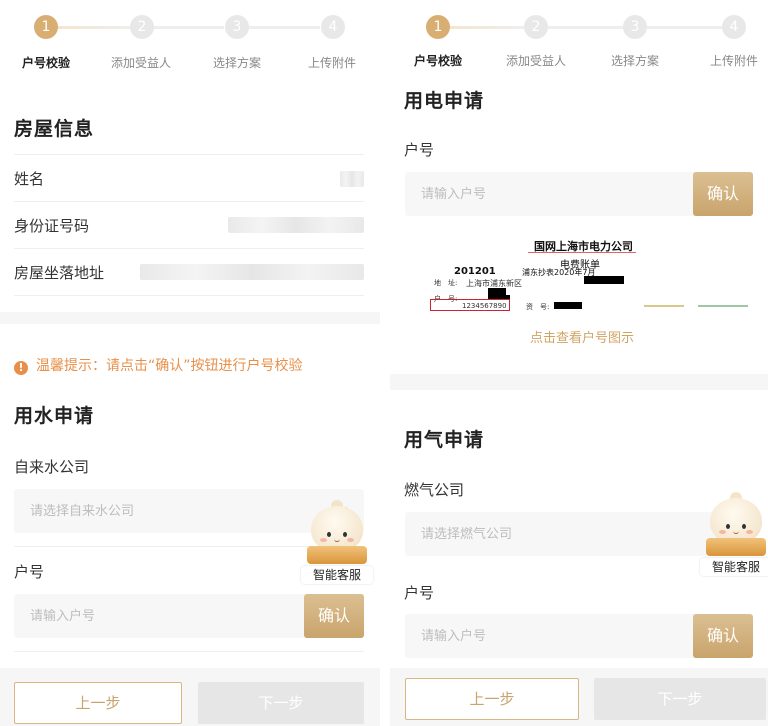 The width and height of the screenshot is (768, 726). Describe the element at coordinates (446, 283) in the screenshot. I see `bill-address-key: 地 址:` at that location.